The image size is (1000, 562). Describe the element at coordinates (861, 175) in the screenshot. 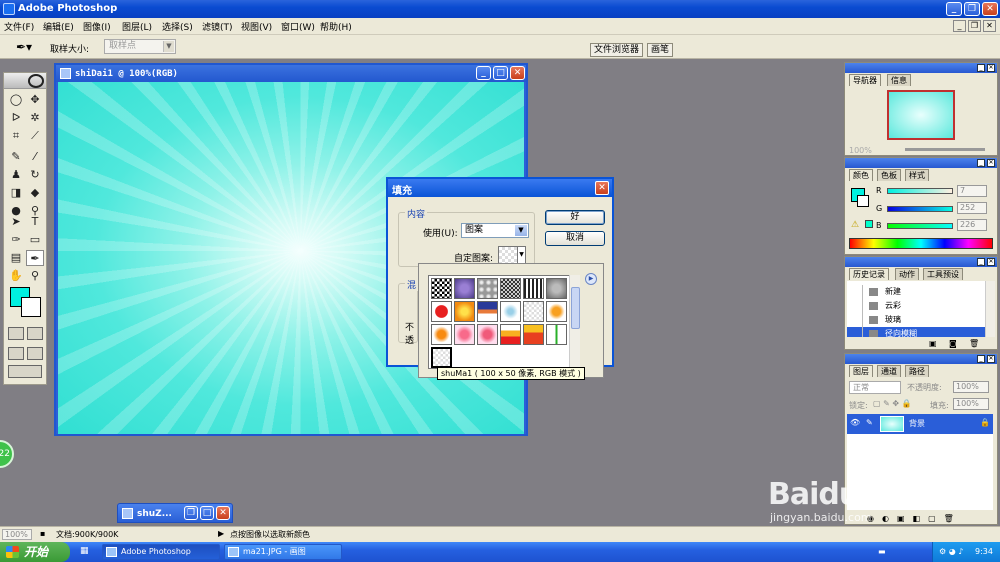

I see `tab-color: 颜色` at that location.